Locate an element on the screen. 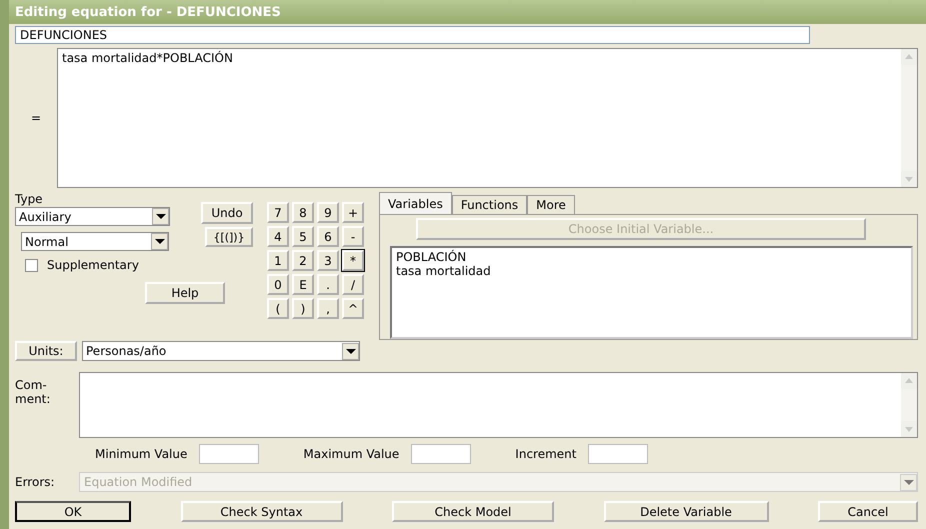 The height and width of the screenshot is (529, 926). range-label: Maximum Value is located at coordinates (351, 454).